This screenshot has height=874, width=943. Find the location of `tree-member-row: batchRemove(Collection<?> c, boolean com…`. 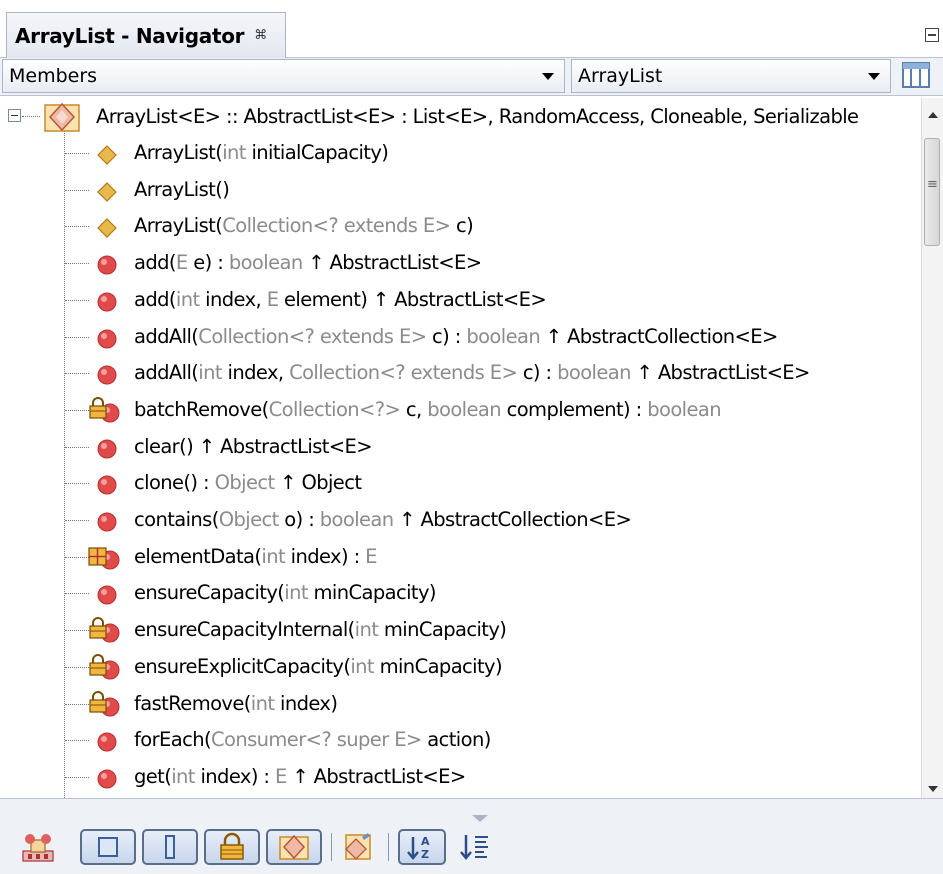

tree-member-row: batchRemove(Collection<?> c, boolean com… is located at coordinates (460, 411).